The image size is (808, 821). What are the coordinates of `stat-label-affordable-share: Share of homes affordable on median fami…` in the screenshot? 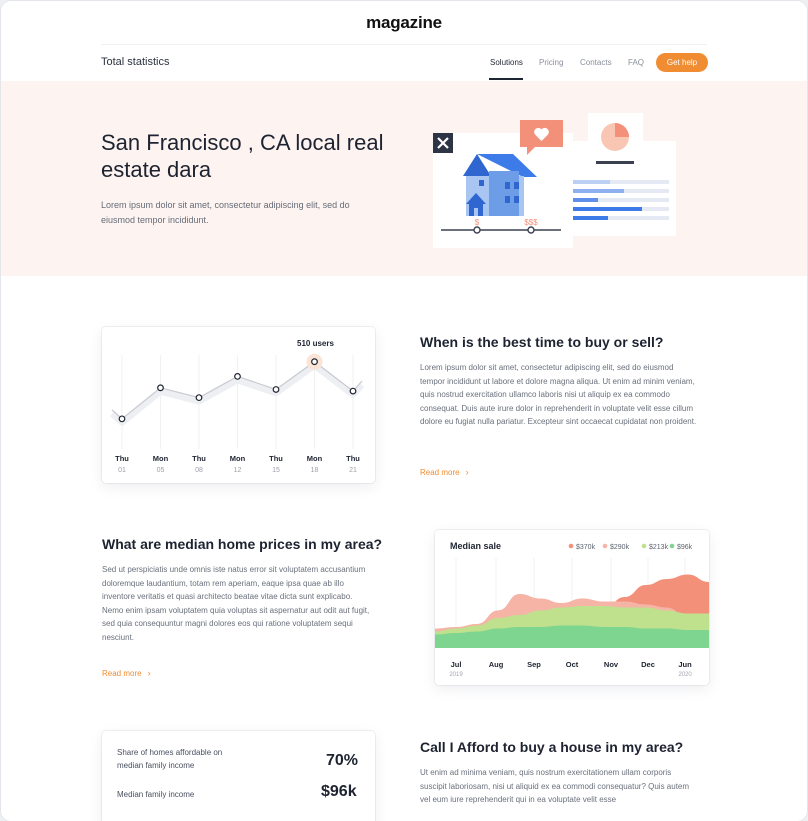 It's located at (170, 759).